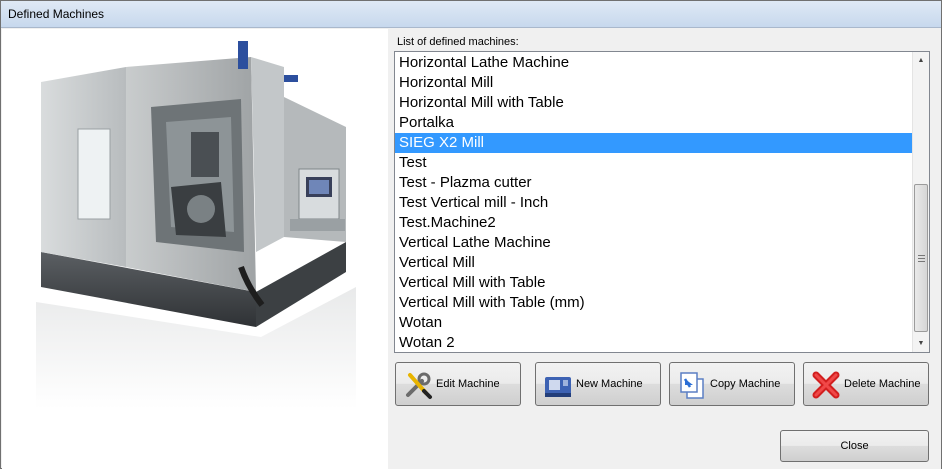 The image size is (942, 469). I want to click on red-x-icon, so click(826, 385).